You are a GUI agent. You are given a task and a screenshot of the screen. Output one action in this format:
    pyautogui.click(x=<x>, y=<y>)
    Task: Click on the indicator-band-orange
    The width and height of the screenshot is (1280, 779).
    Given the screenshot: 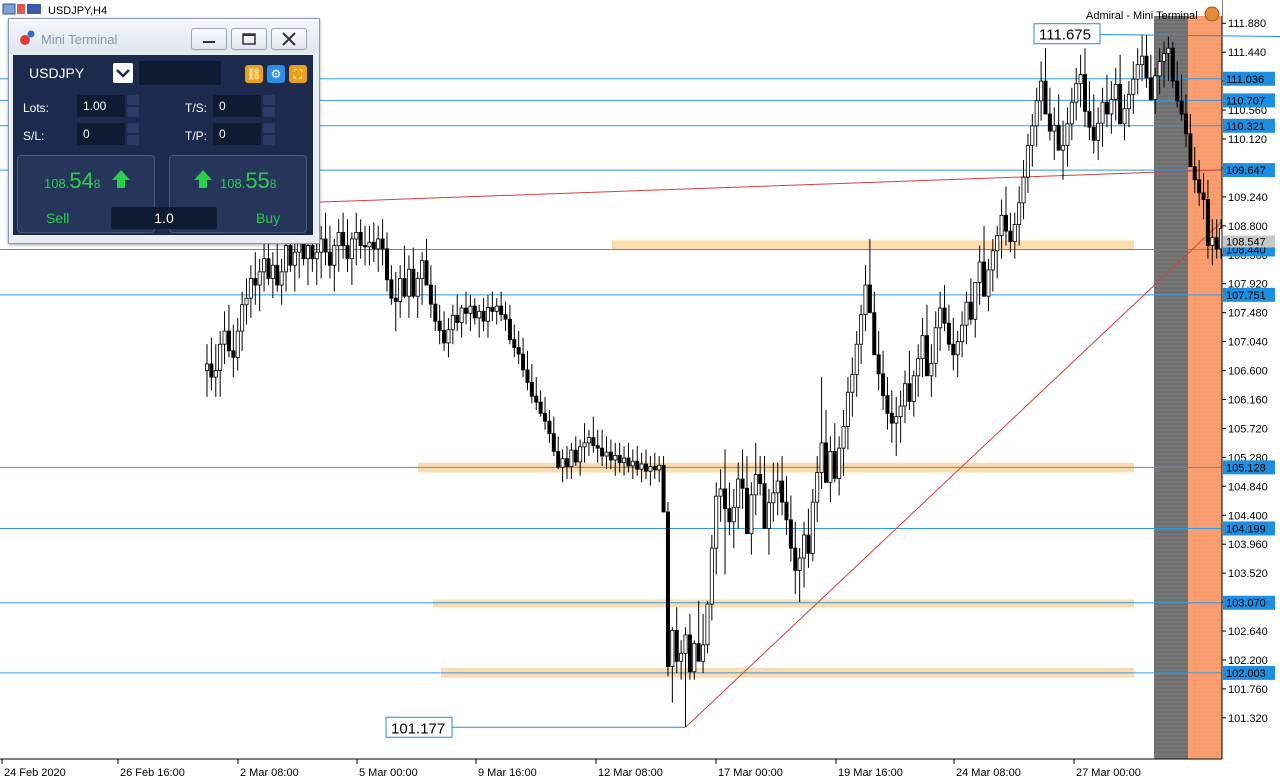 What is the action you would take?
    pyautogui.click(x=1205, y=387)
    